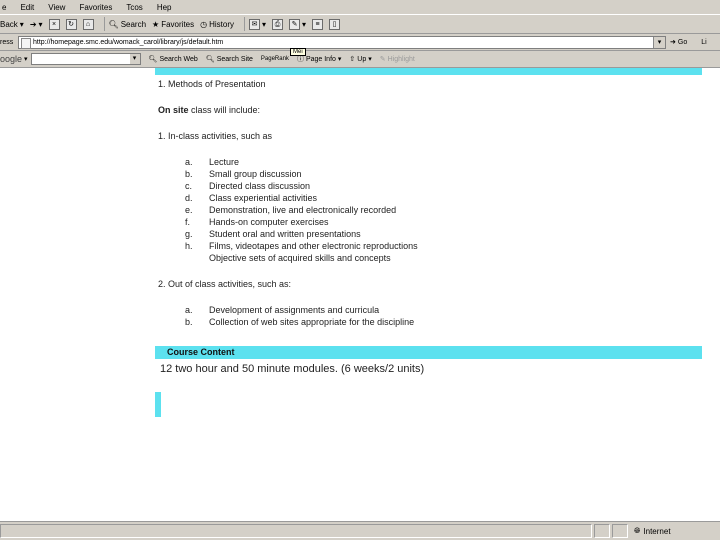  I want to click on search-label: Search, so click(133, 24).